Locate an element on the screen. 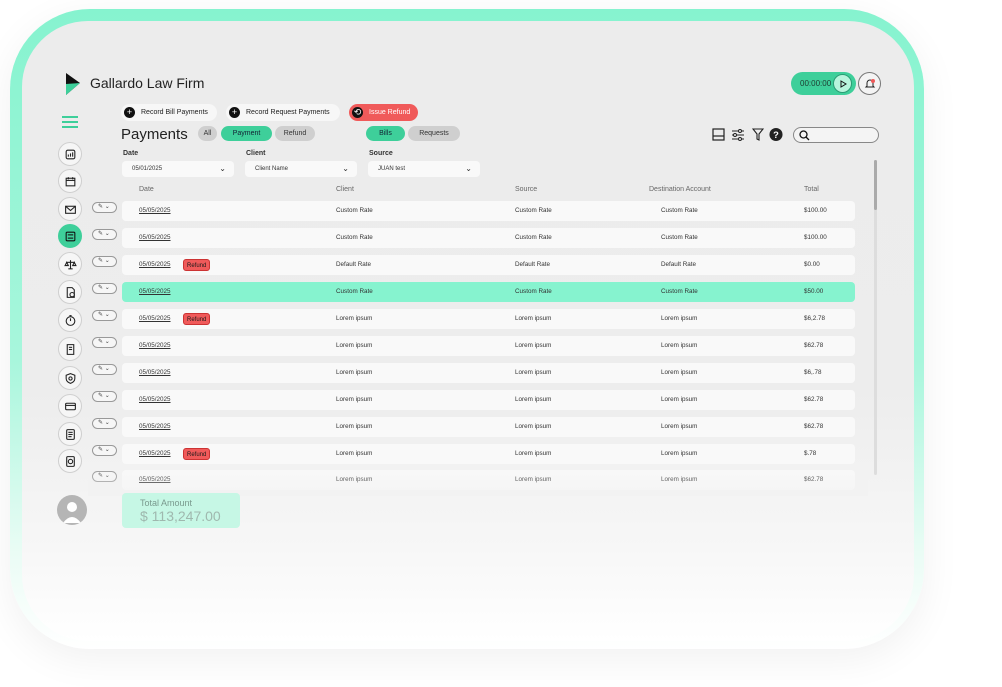 Image resolution: width=1002 pixels, height=687 pixels. record-bill-payments-button: + Record Bill Payments is located at coordinates (169, 112).